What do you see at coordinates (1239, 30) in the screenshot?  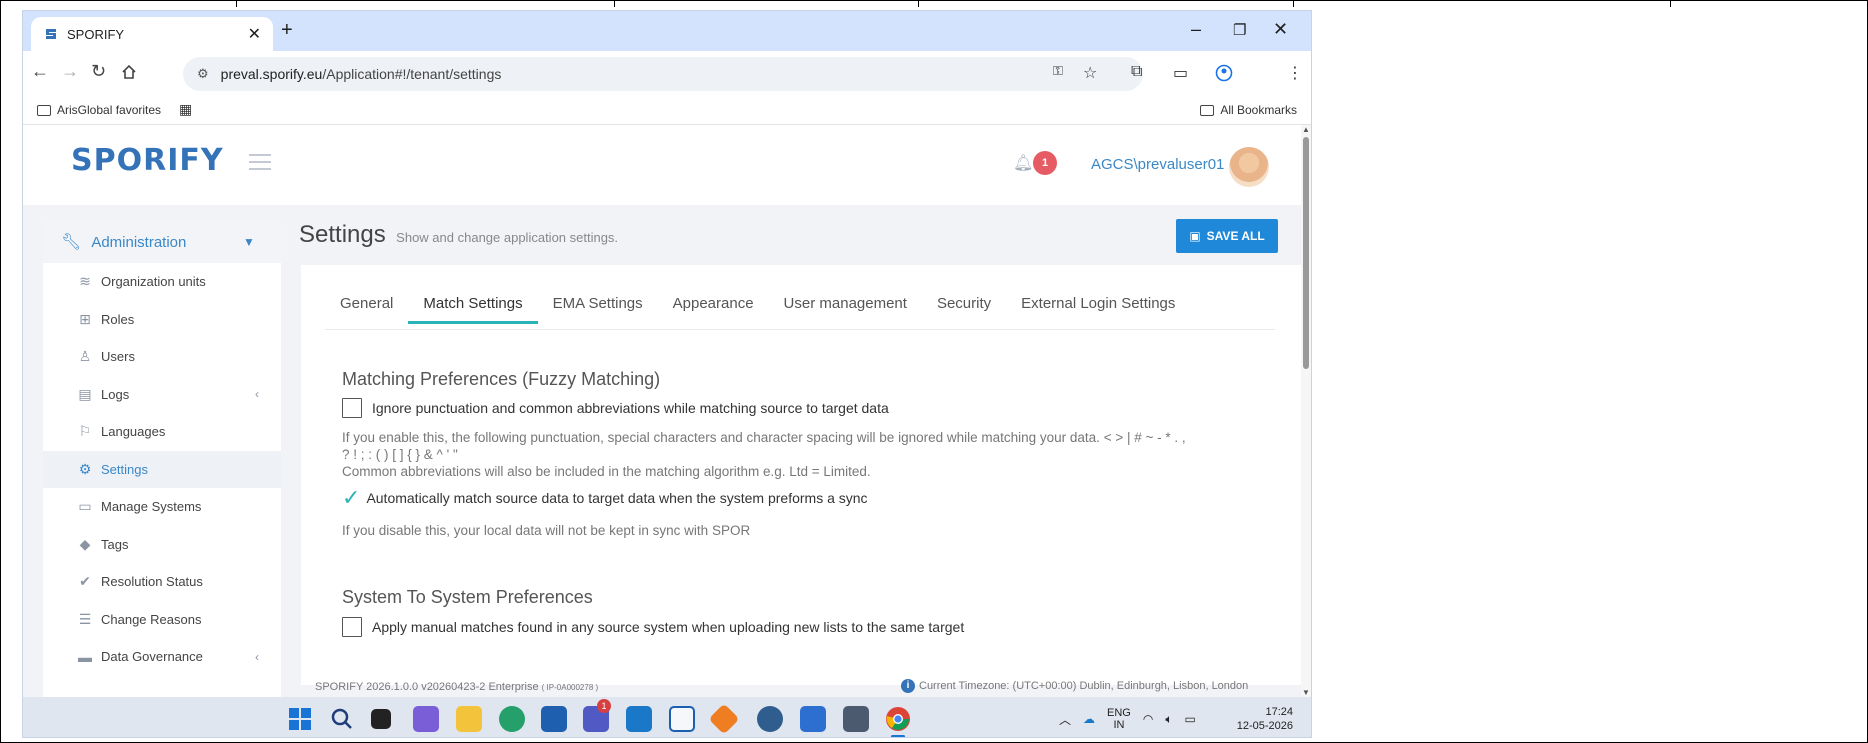 I see `restore-icon: ❐` at bounding box center [1239, 30].